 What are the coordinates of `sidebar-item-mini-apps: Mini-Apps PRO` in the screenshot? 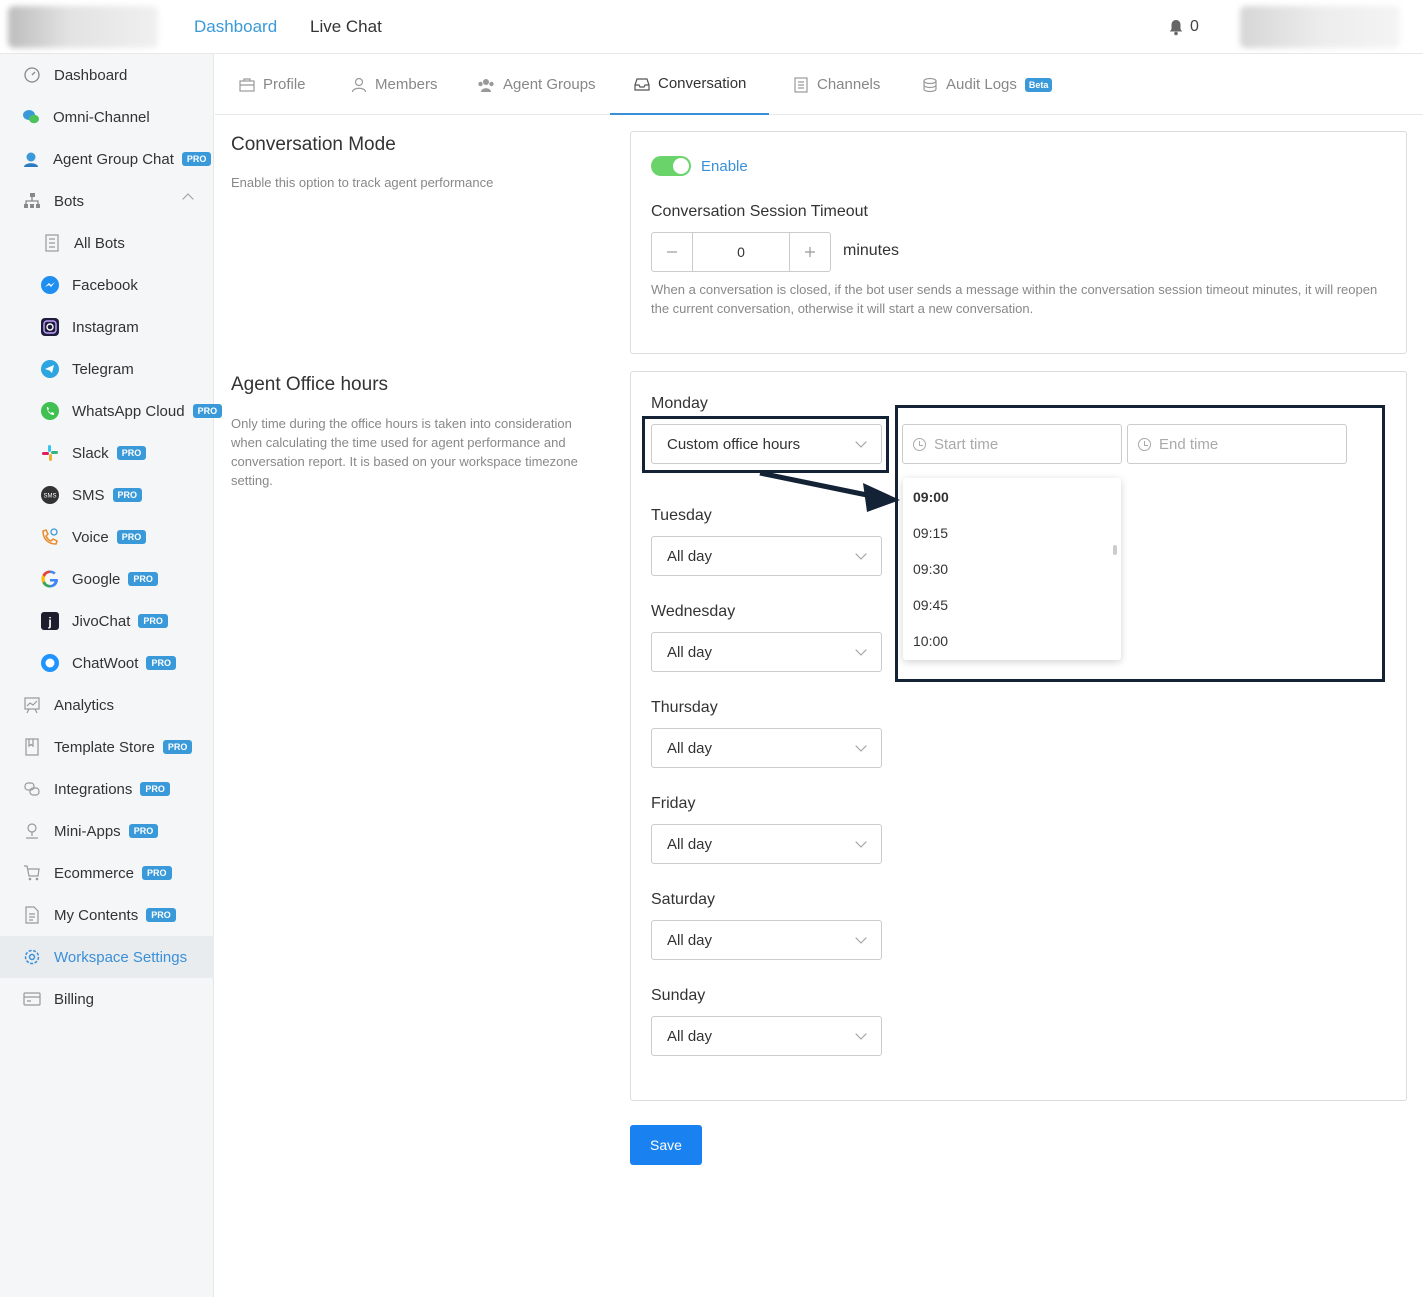 It's located at (107, 831).